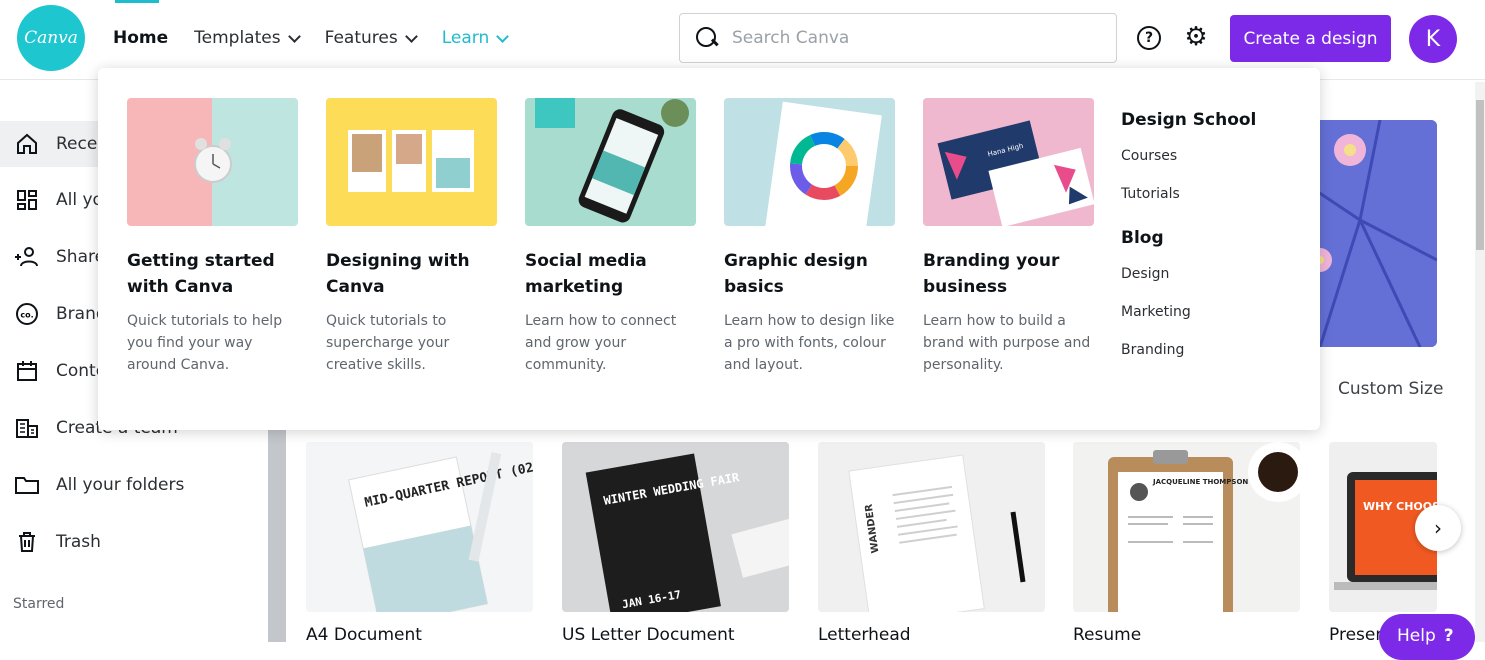  Describe the element at coordinates (51, 38) in the screenshot. I see `canva-logo: Canva` at that location.